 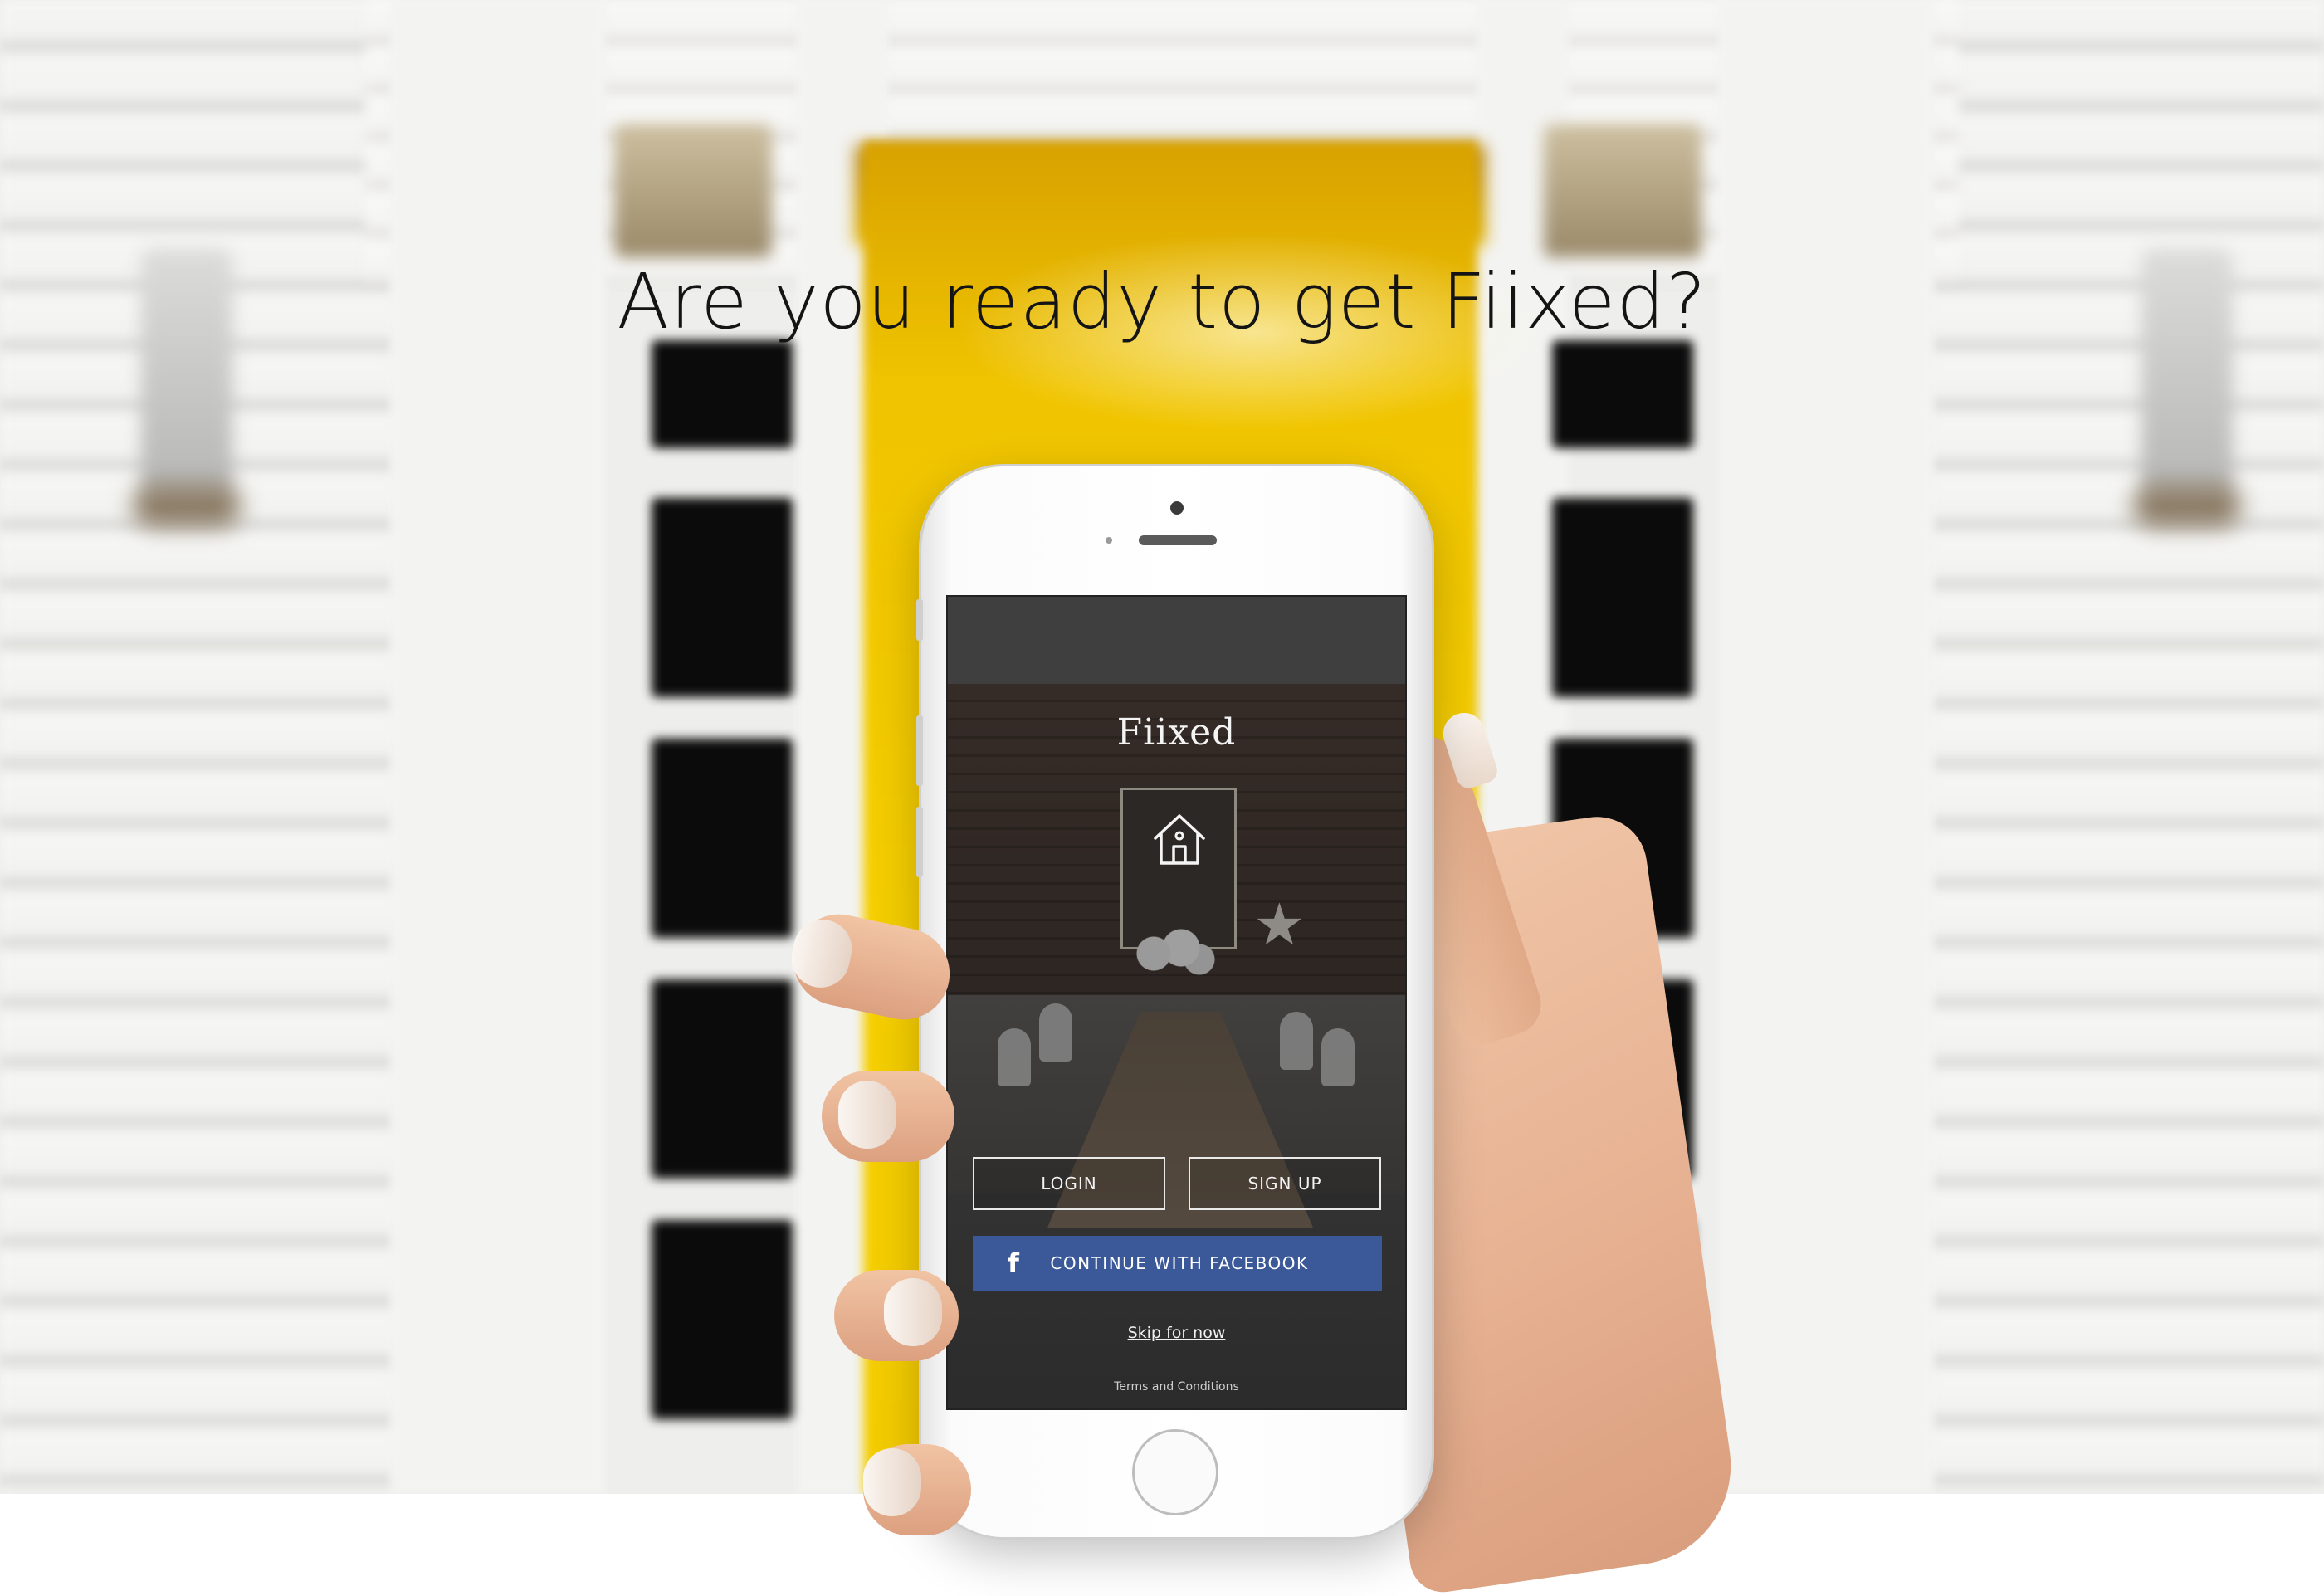 I want to click on login-button: LOGIN, so click(x=1069, y=1183).